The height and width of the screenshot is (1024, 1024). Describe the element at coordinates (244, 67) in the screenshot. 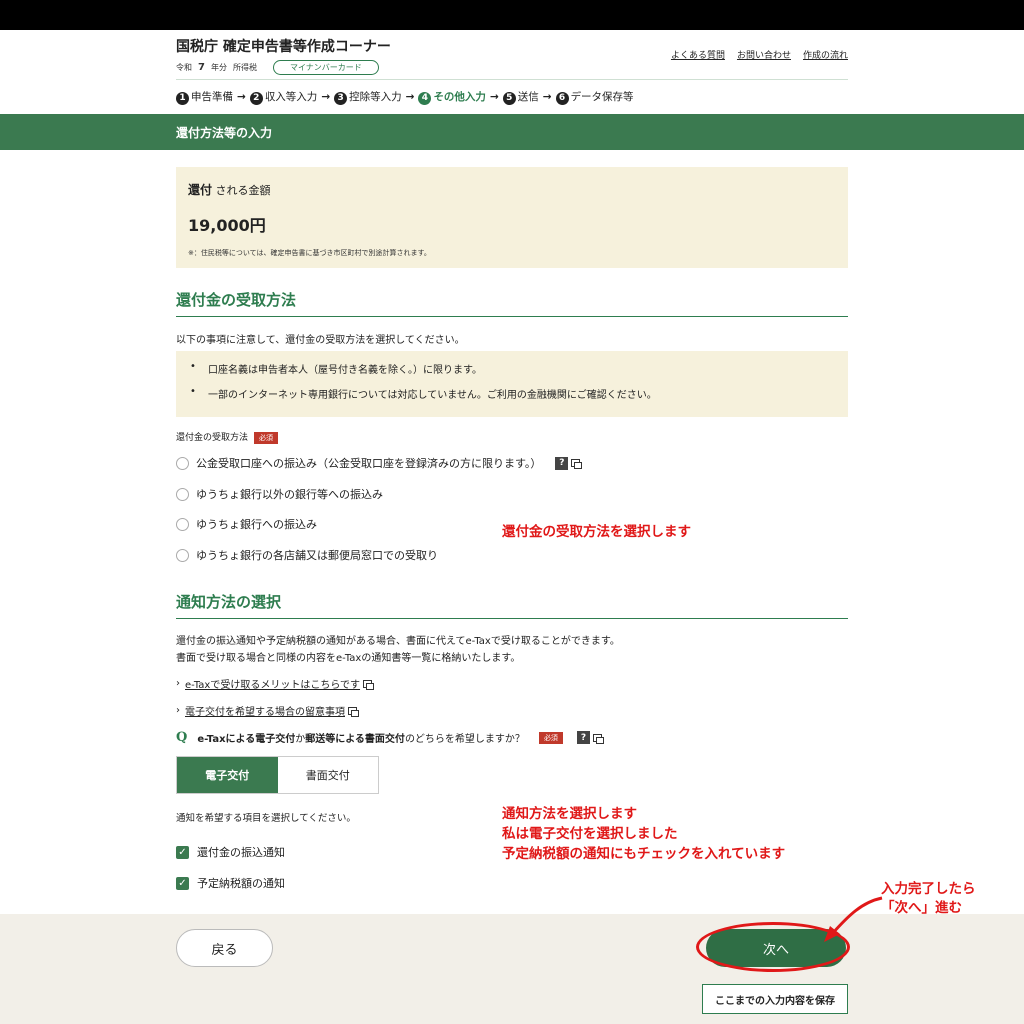

I see `tax-type: 所得税` at that location.